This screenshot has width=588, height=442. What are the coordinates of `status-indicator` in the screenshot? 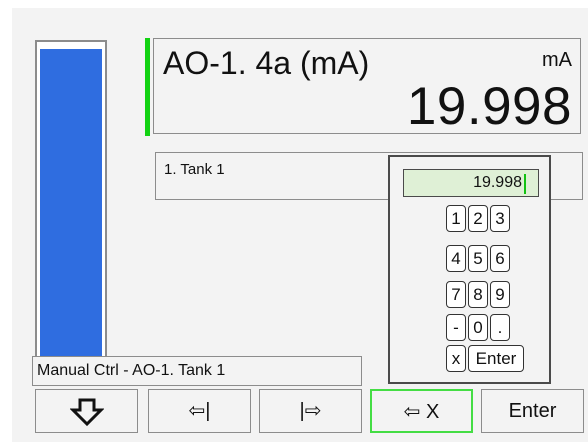 It's located at (147, 87).